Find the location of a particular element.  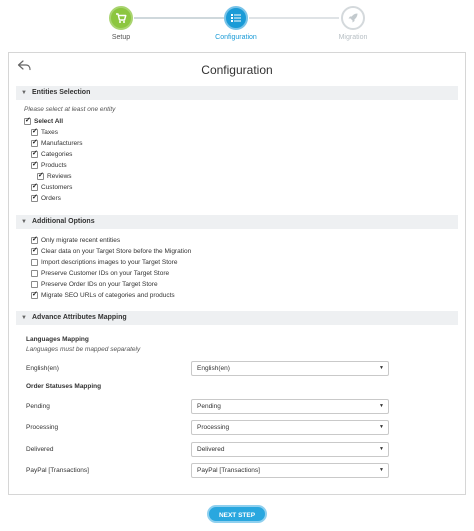

section-header-options: ▼ Additional Options is located at coordinates (237, 222).